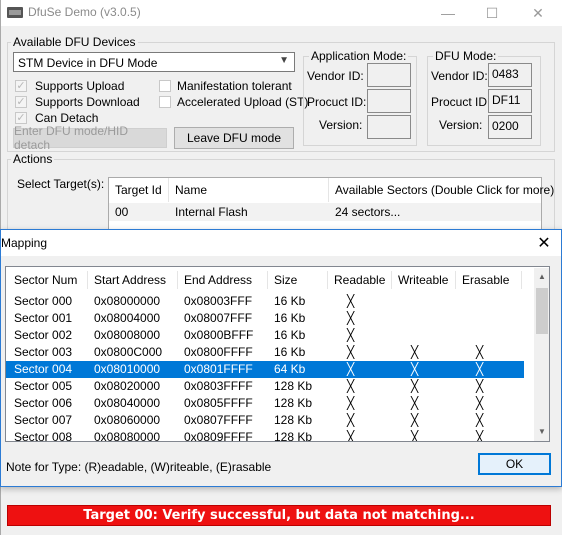 This screenshot has width=562, height=535. What do you see at coordinates (80, 86) in the screenshot?
I see `supports-upload-label: Supports Upload` at bounding box center [80, 86].